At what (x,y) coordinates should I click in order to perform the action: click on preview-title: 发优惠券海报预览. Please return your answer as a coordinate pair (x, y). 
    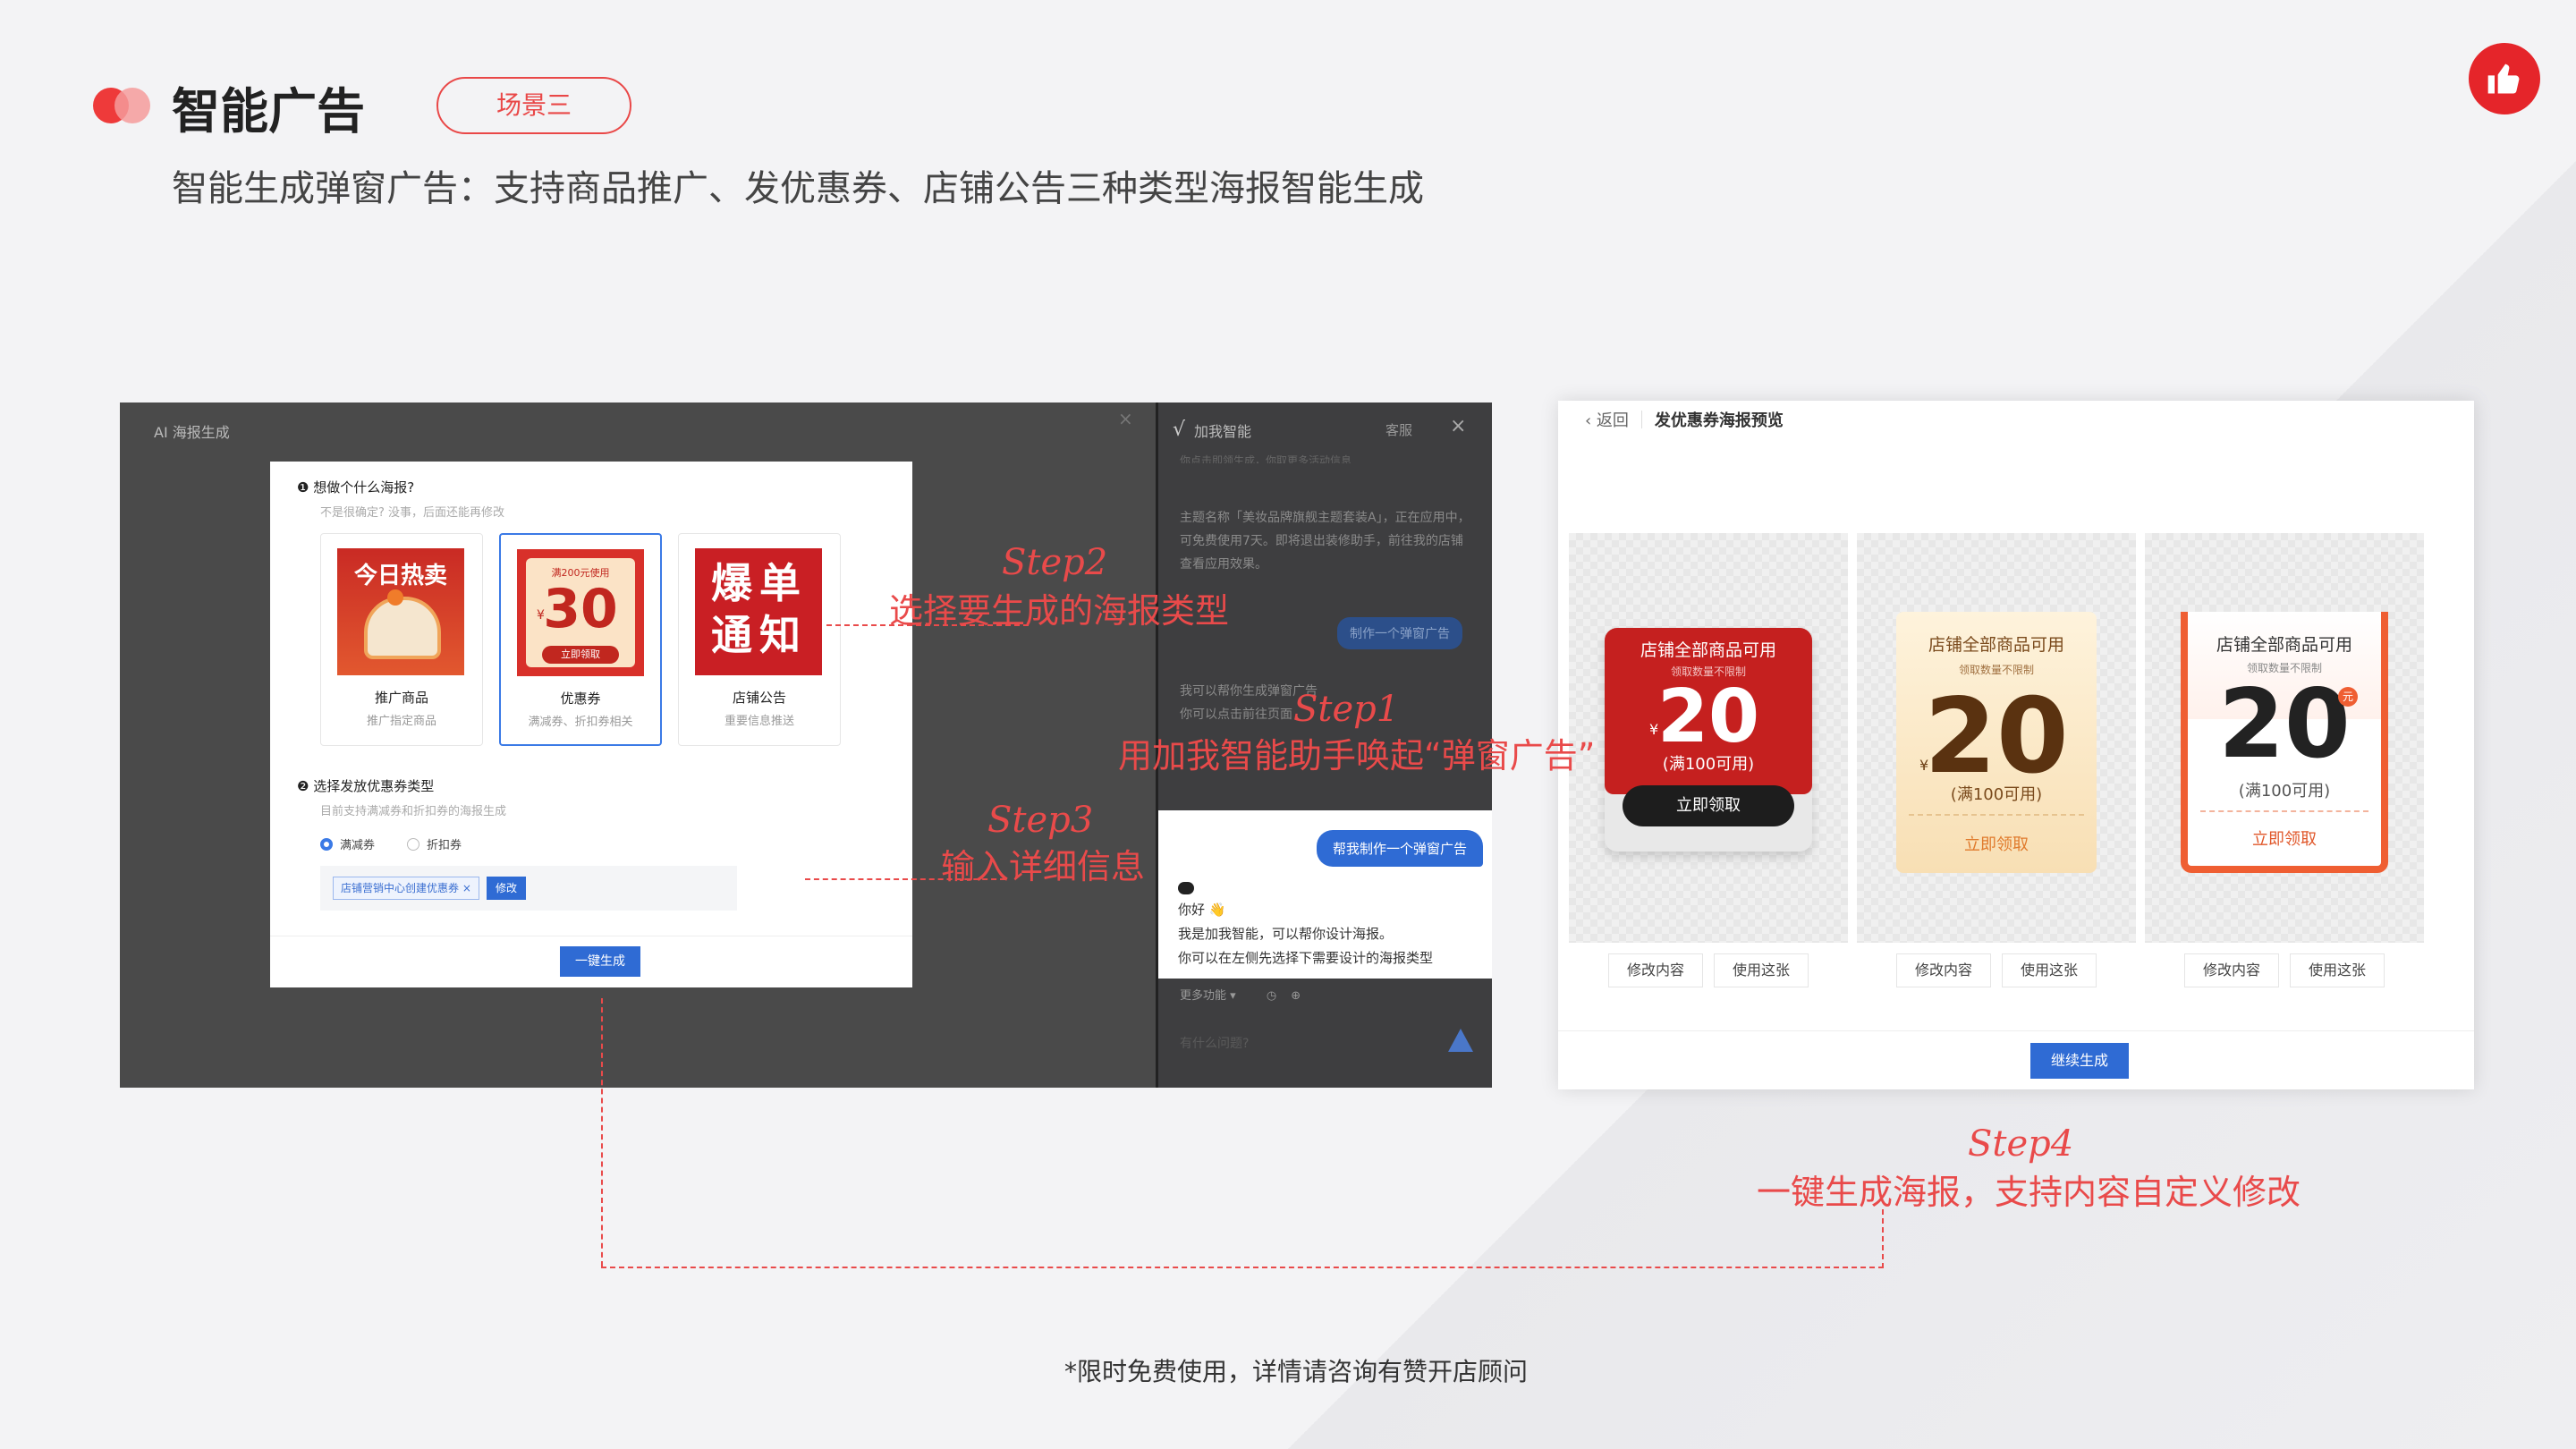
    Looking at the image, I should click on (1719, 420).